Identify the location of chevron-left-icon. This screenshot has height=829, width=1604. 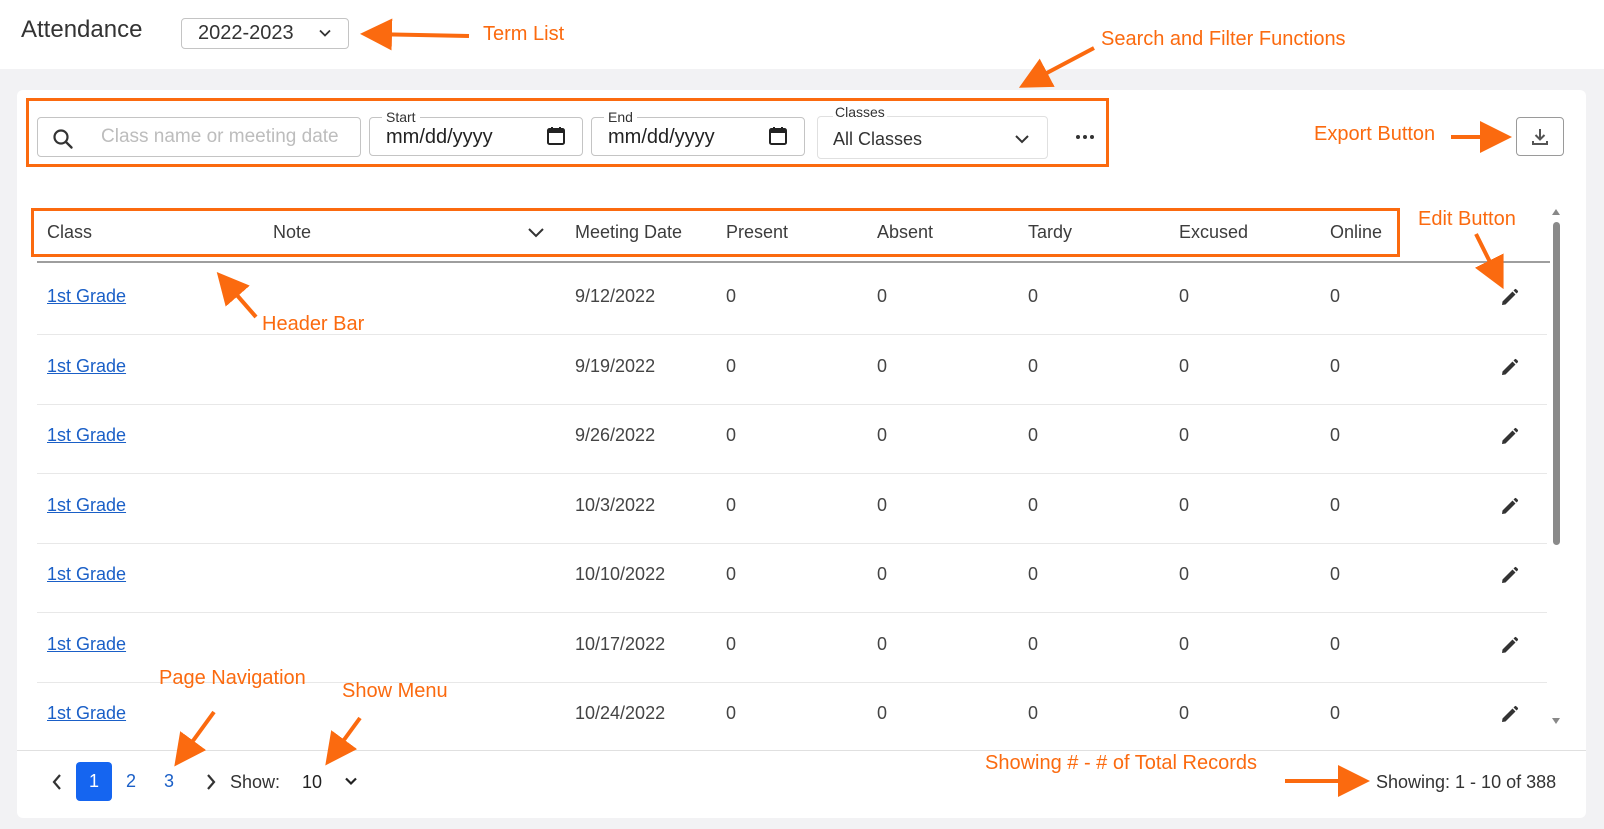
(57, 782).